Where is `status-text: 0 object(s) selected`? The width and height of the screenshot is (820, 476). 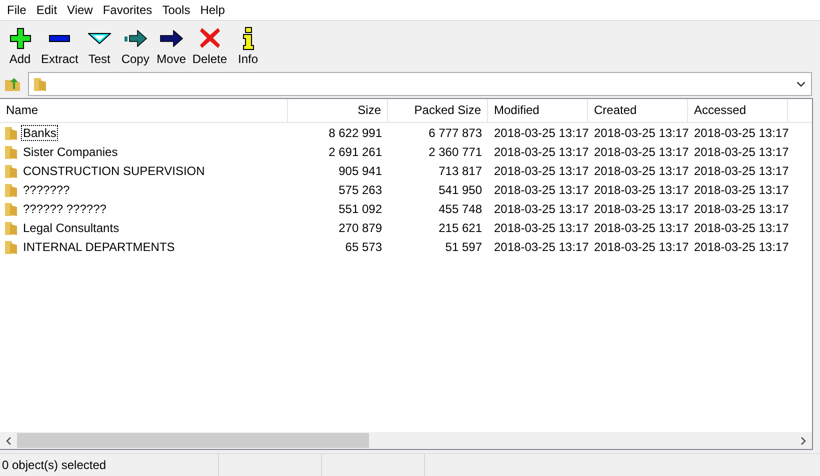 status-text: 0 object(s) selected is located at coordinates (54, 465).